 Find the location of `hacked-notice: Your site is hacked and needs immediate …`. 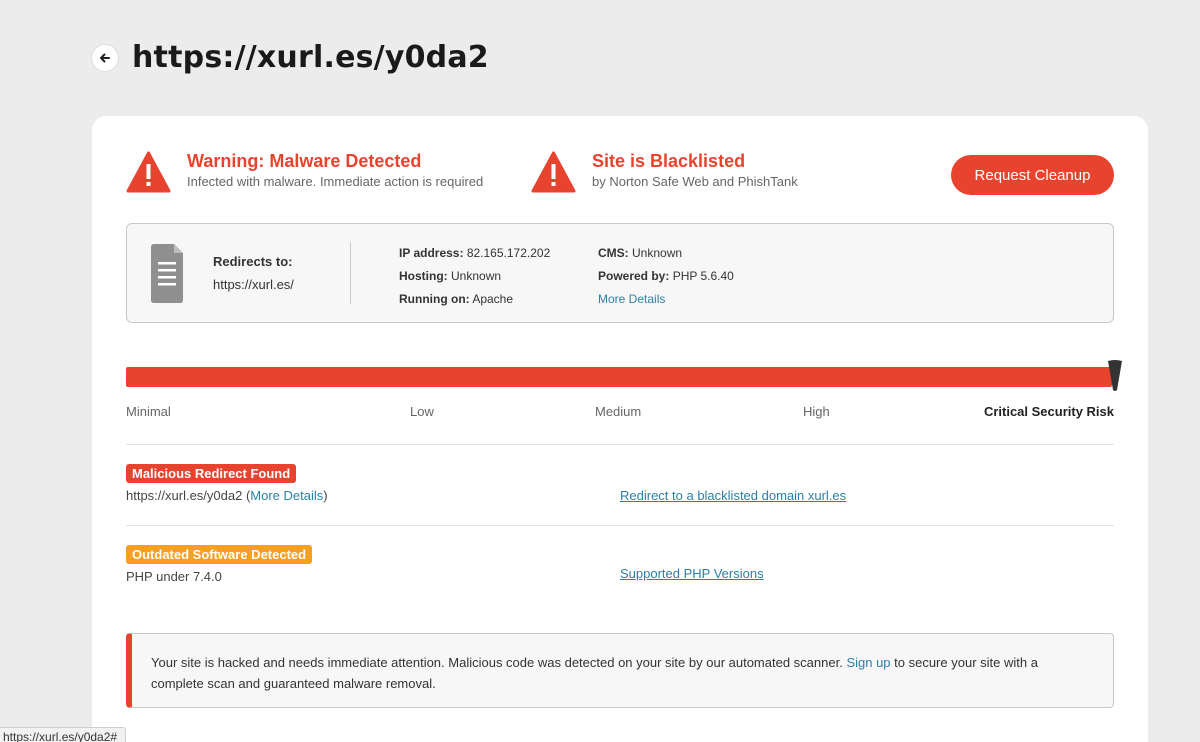

hacked-notice: Your site is hacked and needs immediate … is located at coordinates (620, 670).